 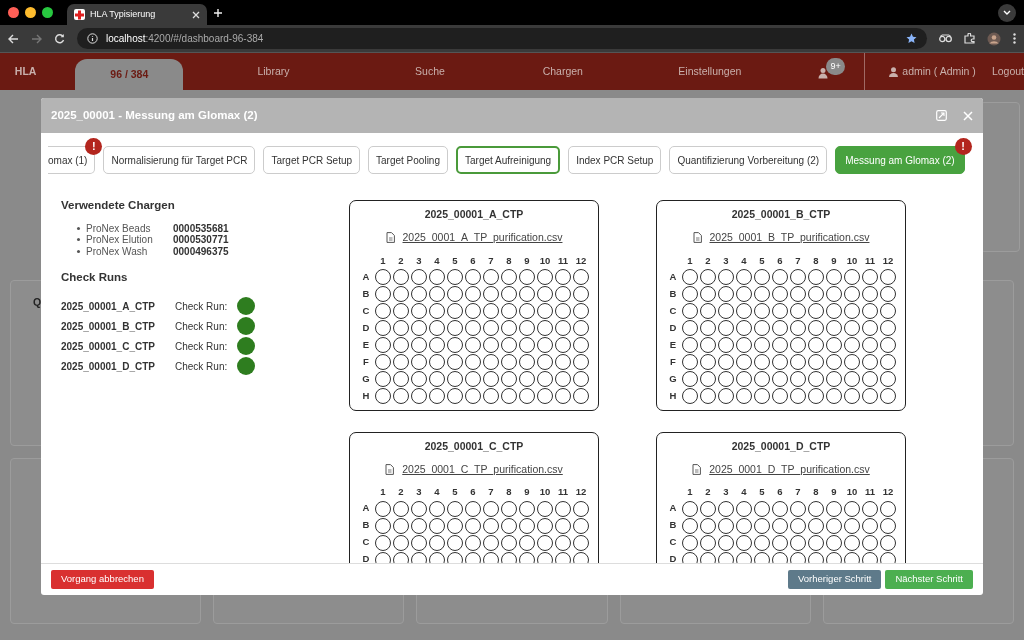 I want to click on glasses-icon, so click(x=945, y=38).